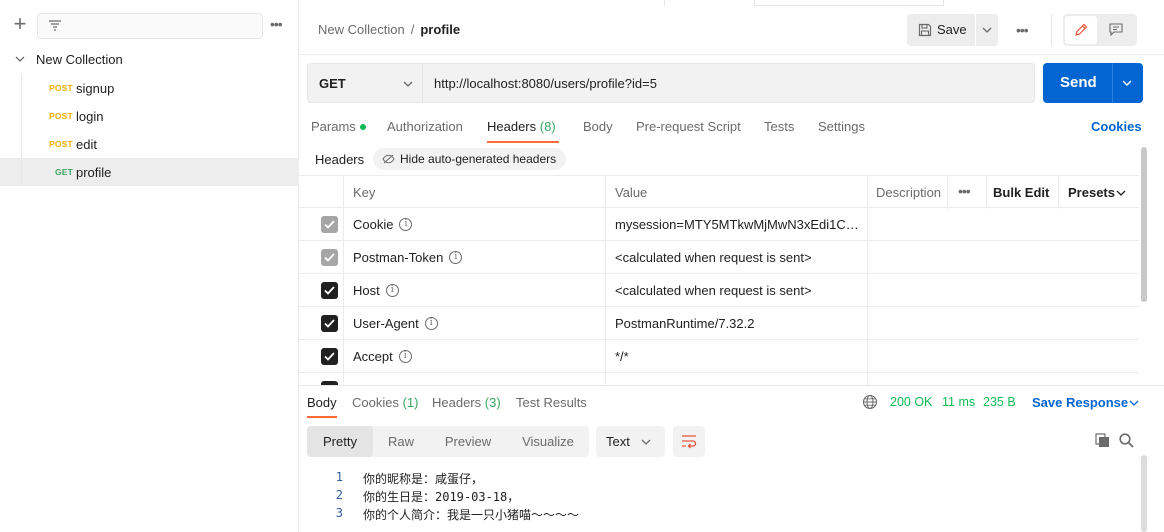 This screenshot has width=1164, height=532. Describe the element at coordinates (376, 290) in the screenshot. I see `header-key: Host i` at that location.